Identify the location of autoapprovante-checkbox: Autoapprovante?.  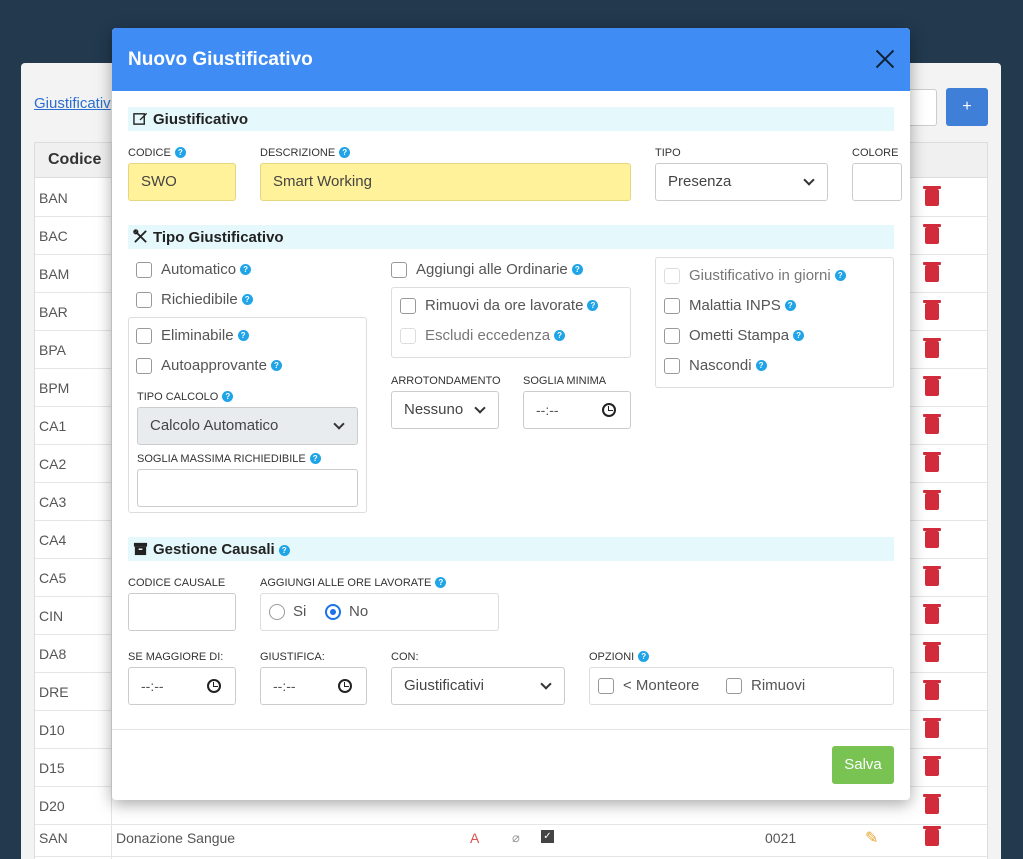
(209, 365).